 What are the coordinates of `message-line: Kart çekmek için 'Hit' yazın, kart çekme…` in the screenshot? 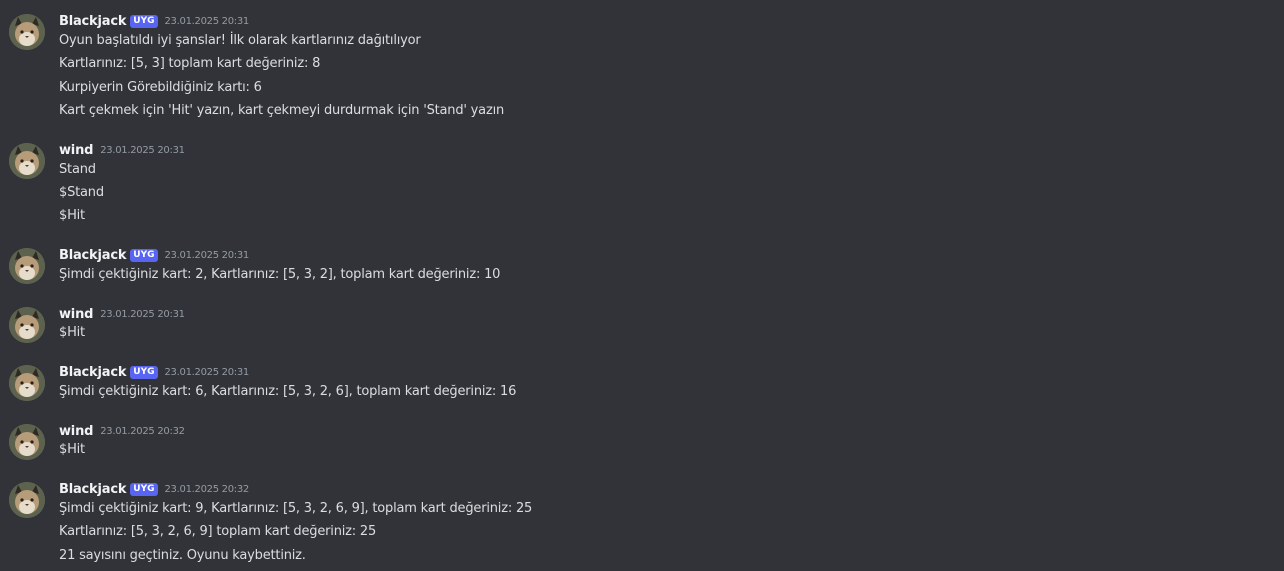 It's located at (282, 110).